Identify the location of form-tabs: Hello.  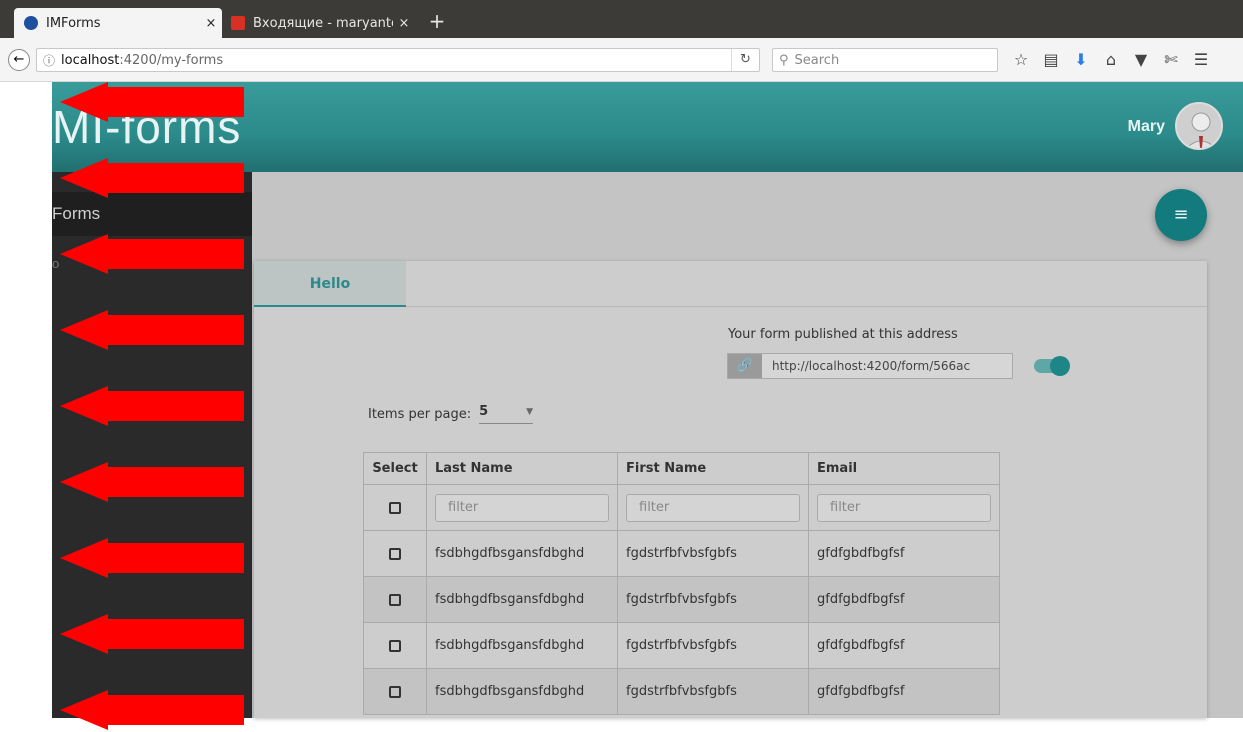
(730, 284).